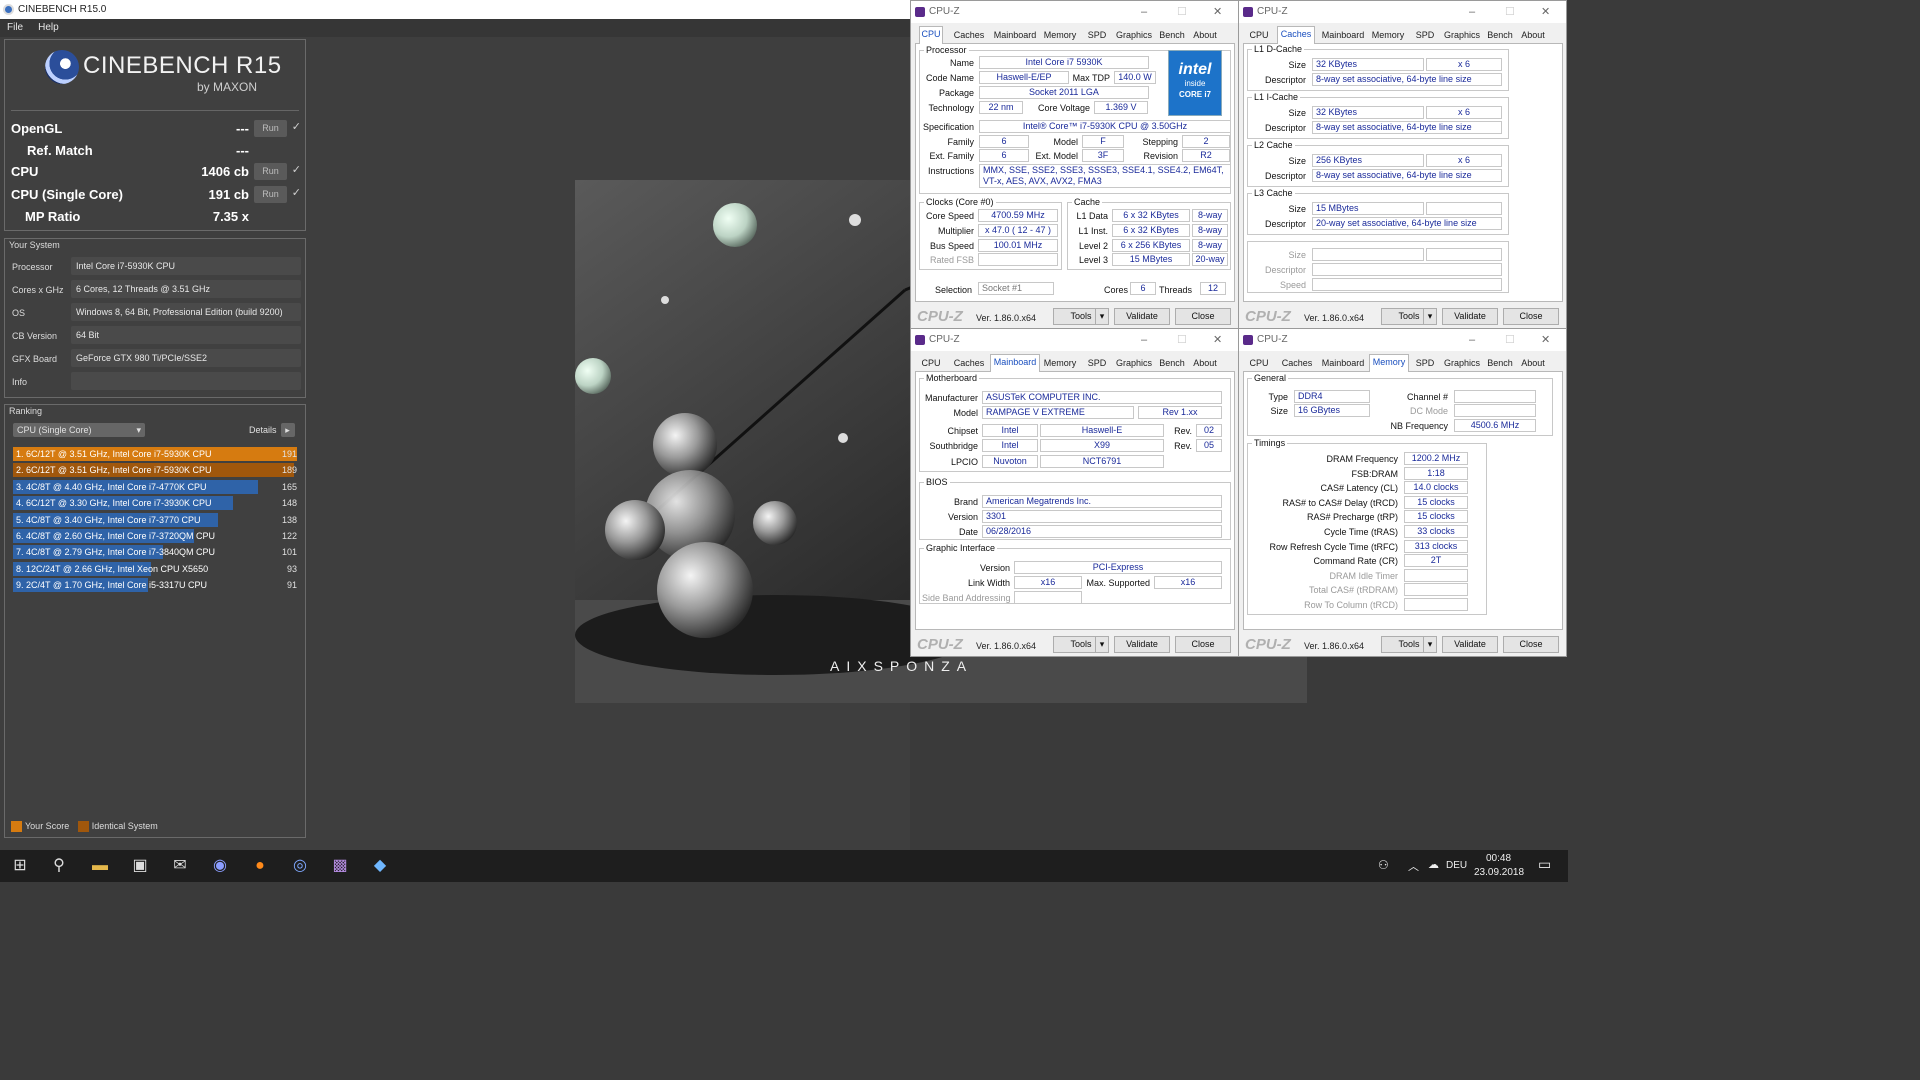 The image size is (1920, 1080). I want to click on mail-icon: ✉, so click(180, 866).